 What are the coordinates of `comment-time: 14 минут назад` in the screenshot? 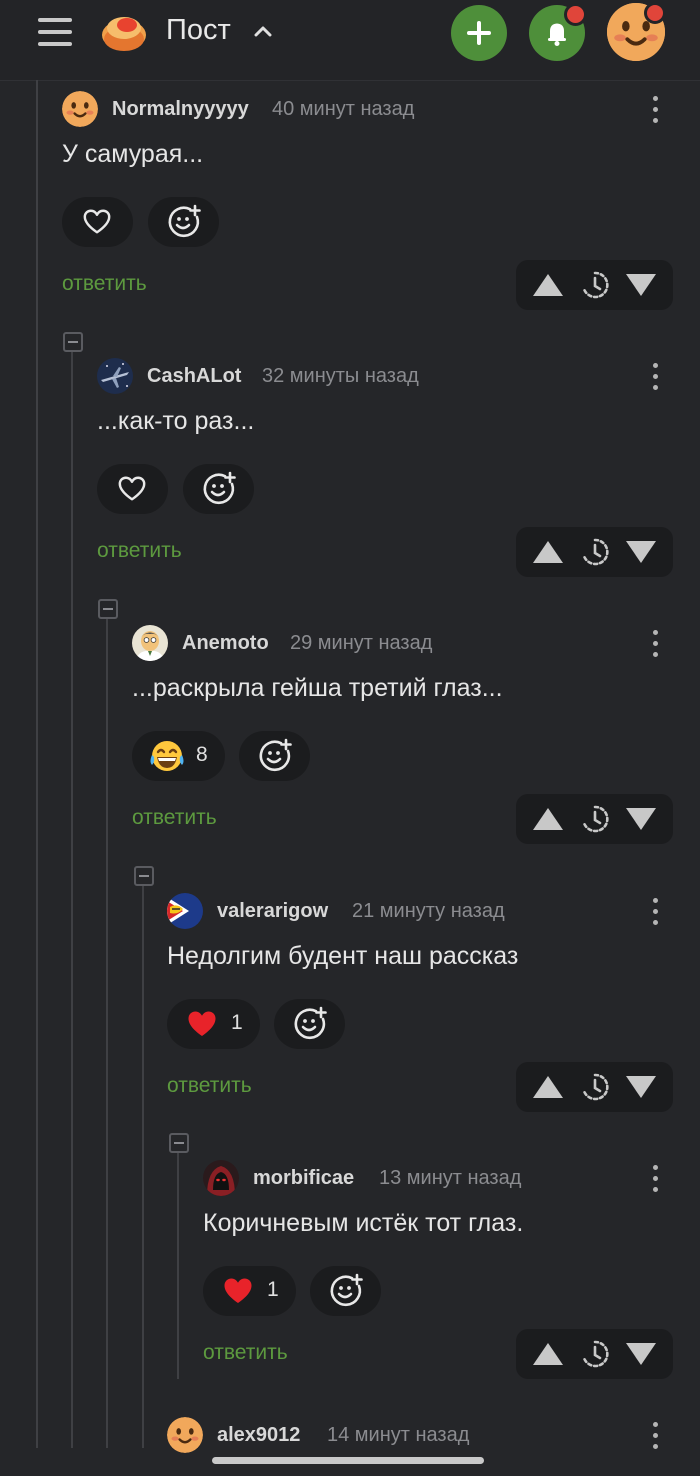 It's located at (398, 1435).